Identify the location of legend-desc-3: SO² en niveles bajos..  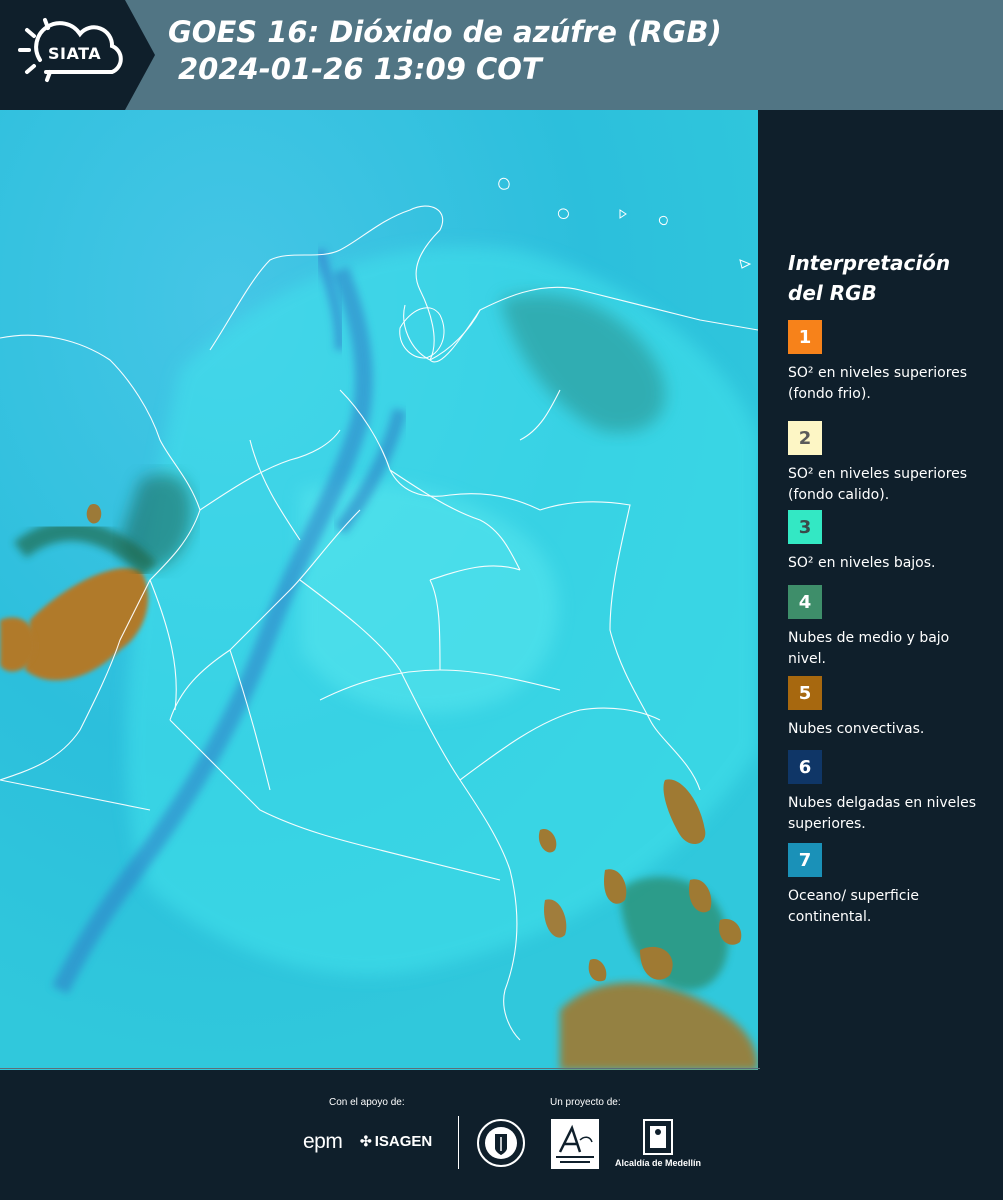
(862, 563).